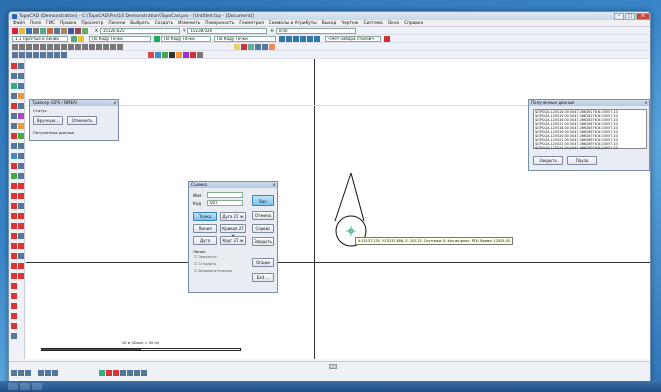 The width and height of the screenshot is (661, 392). Describe the element at coordinates (78, 30) in the screenshot. I see `redo-icon` at that location.